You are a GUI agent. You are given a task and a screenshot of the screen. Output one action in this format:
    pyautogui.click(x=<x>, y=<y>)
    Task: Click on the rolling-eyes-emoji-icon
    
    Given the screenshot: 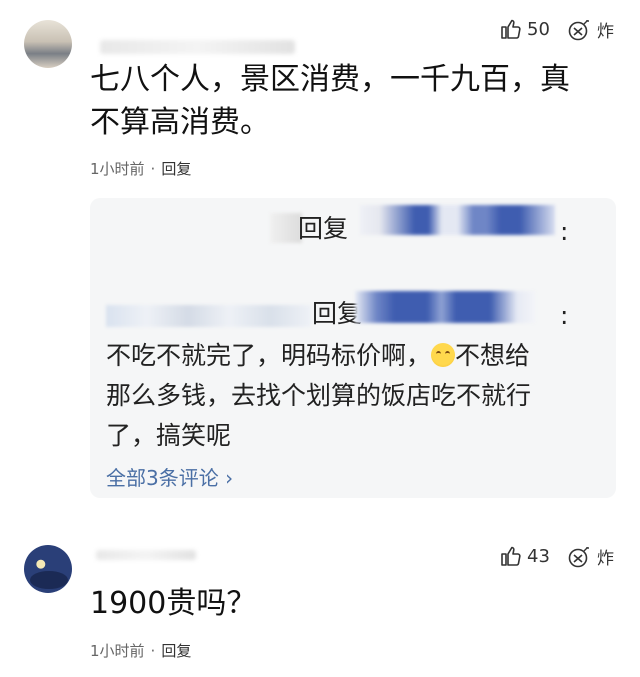 What is the action you would take?
    pyautogui.click(x=443, y=355)
    